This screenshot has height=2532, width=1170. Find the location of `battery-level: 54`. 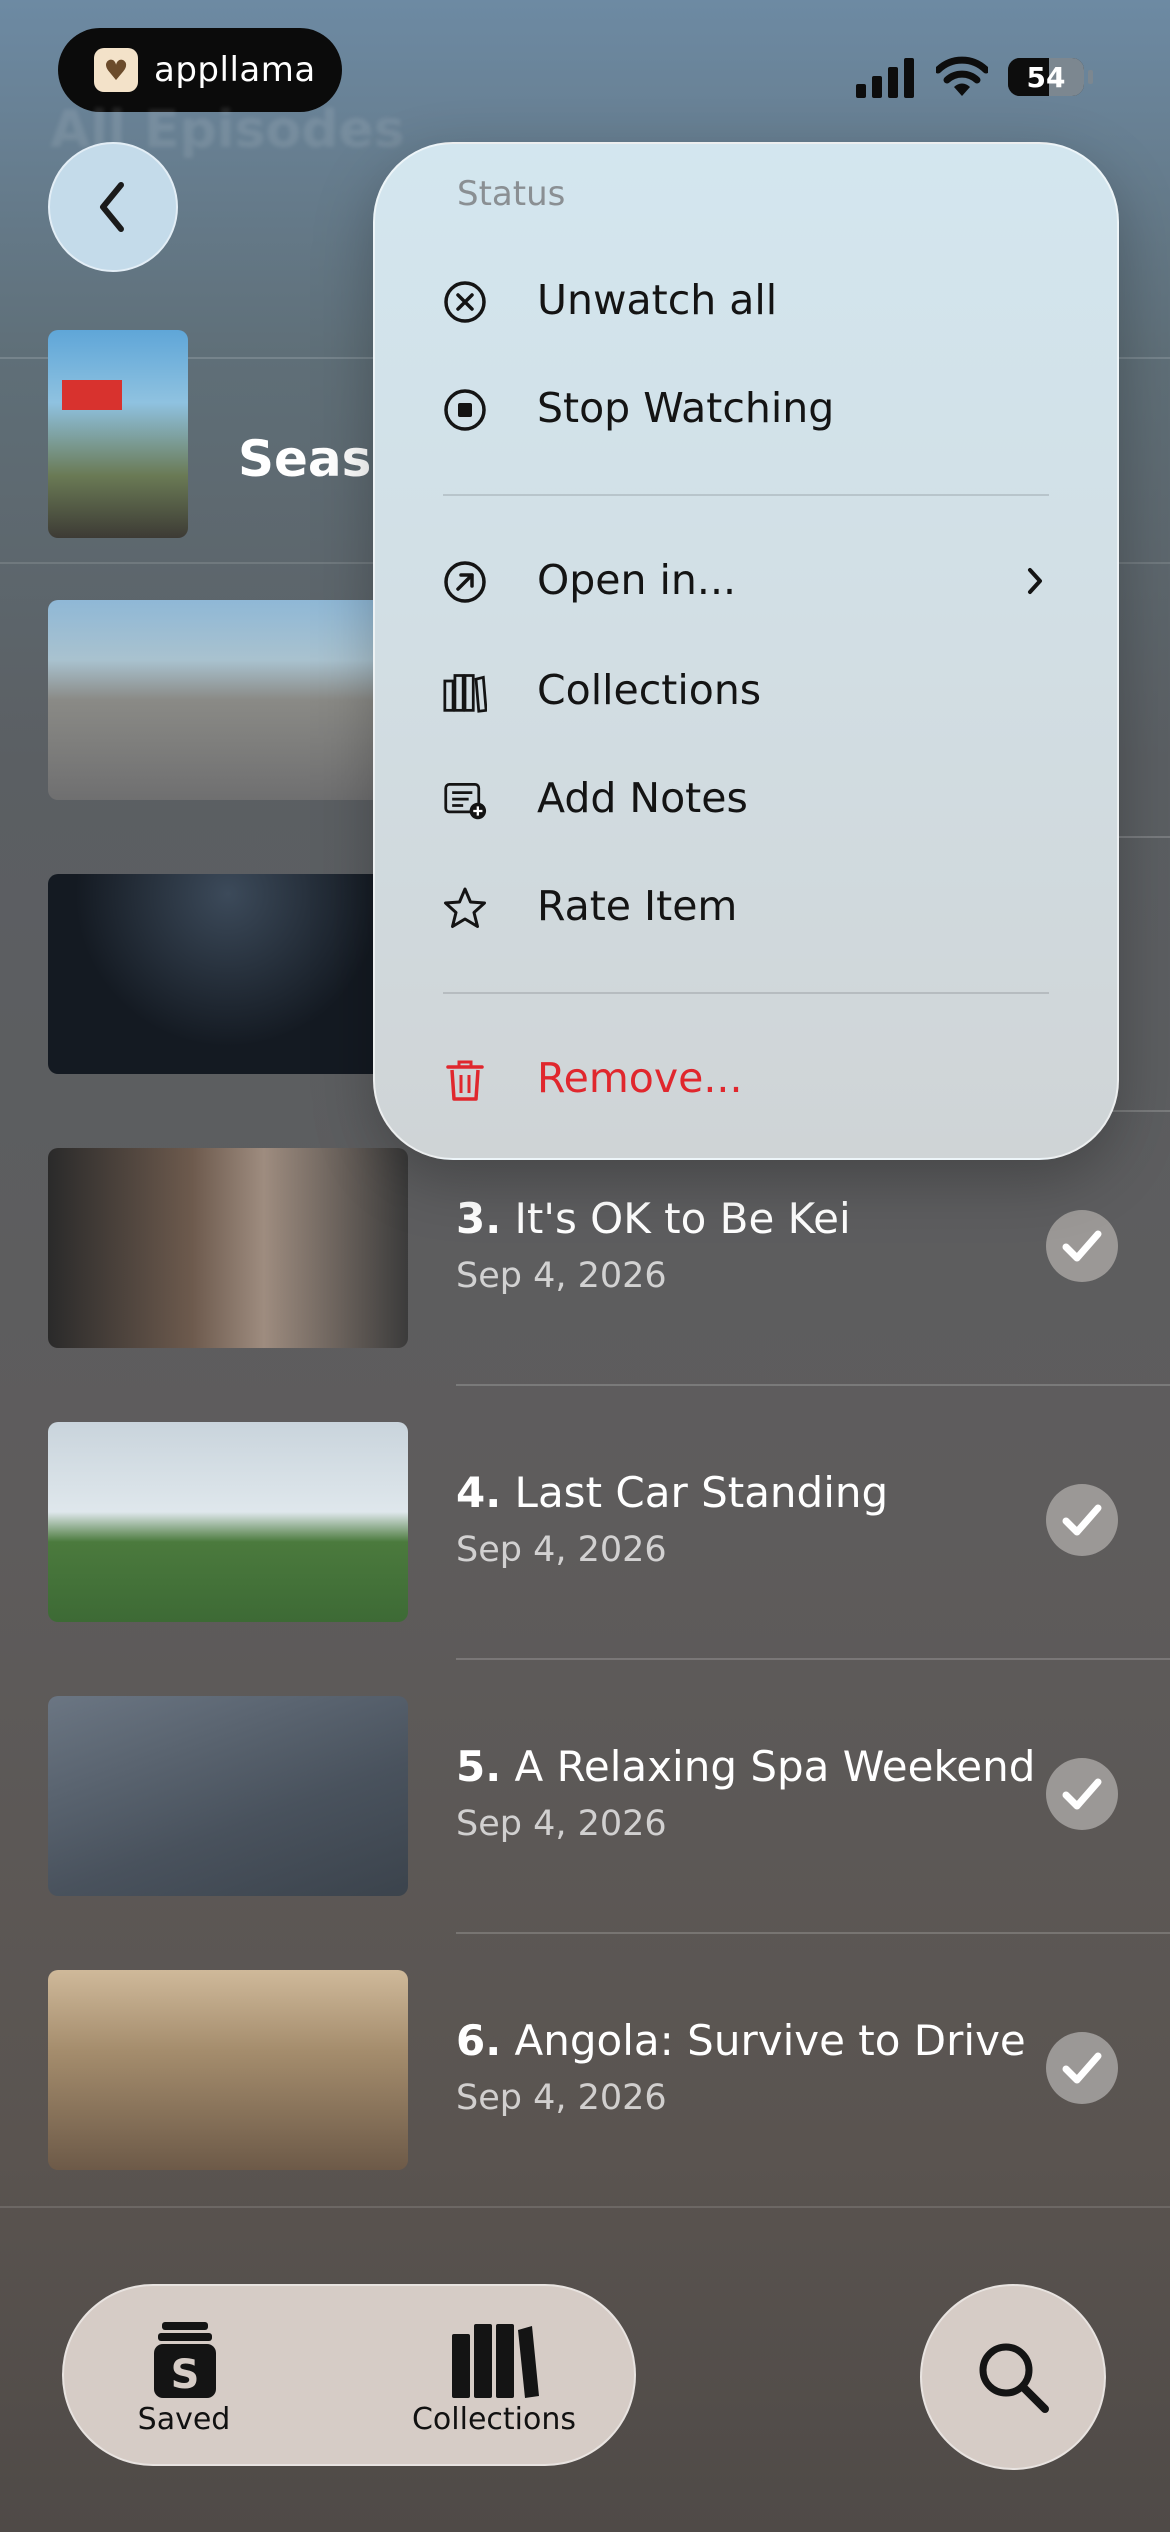

battery-level: 54 is located at coordinates (1046, 77).